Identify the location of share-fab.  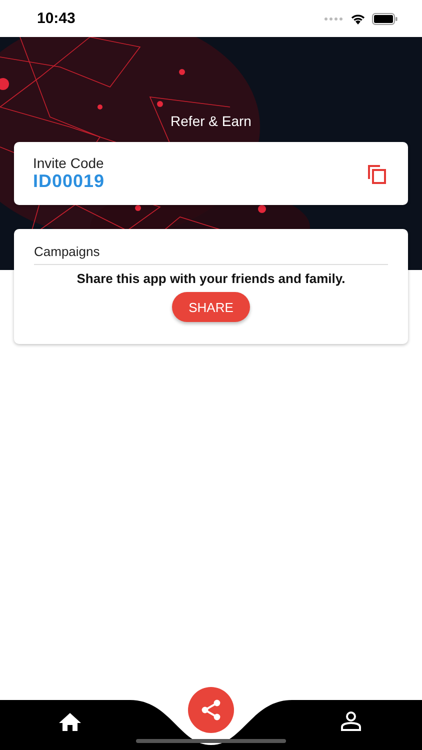
(211, 710).